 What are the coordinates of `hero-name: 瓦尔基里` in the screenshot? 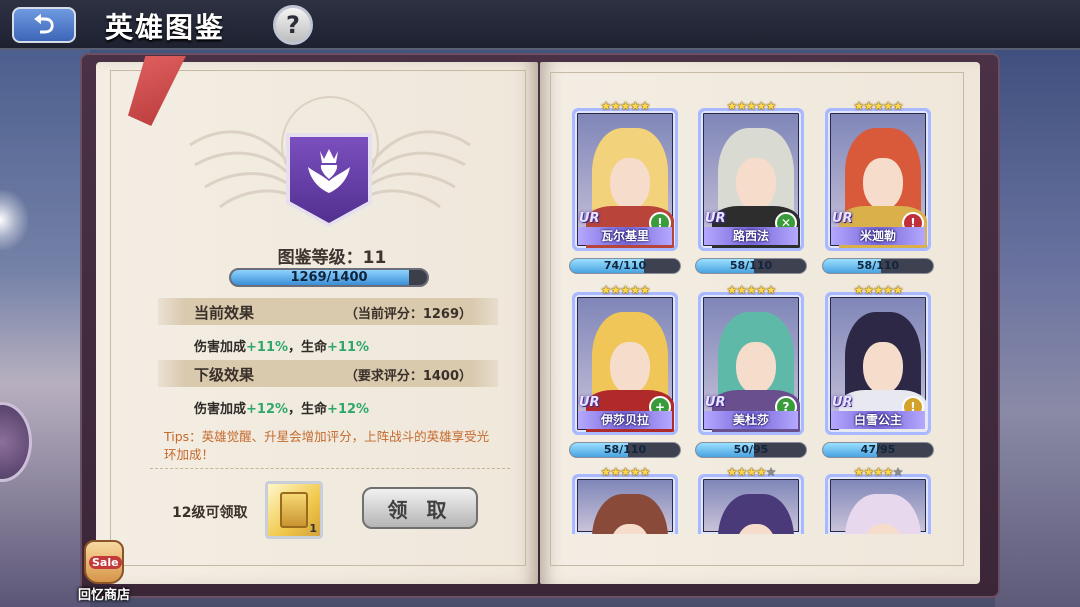 It's located at (625, 236).